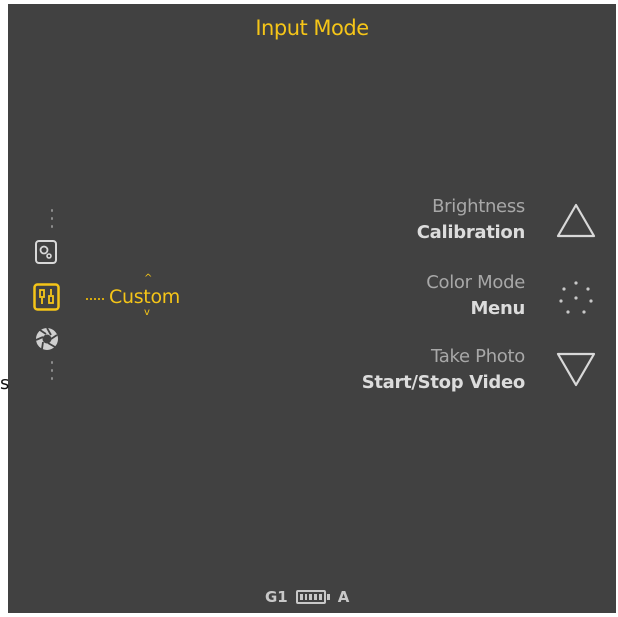  What do you see at coordinates (475, 296) in the screenshot?
I see `middle-button-hint: Color Mode Menu` at bounding box center [475, 296].